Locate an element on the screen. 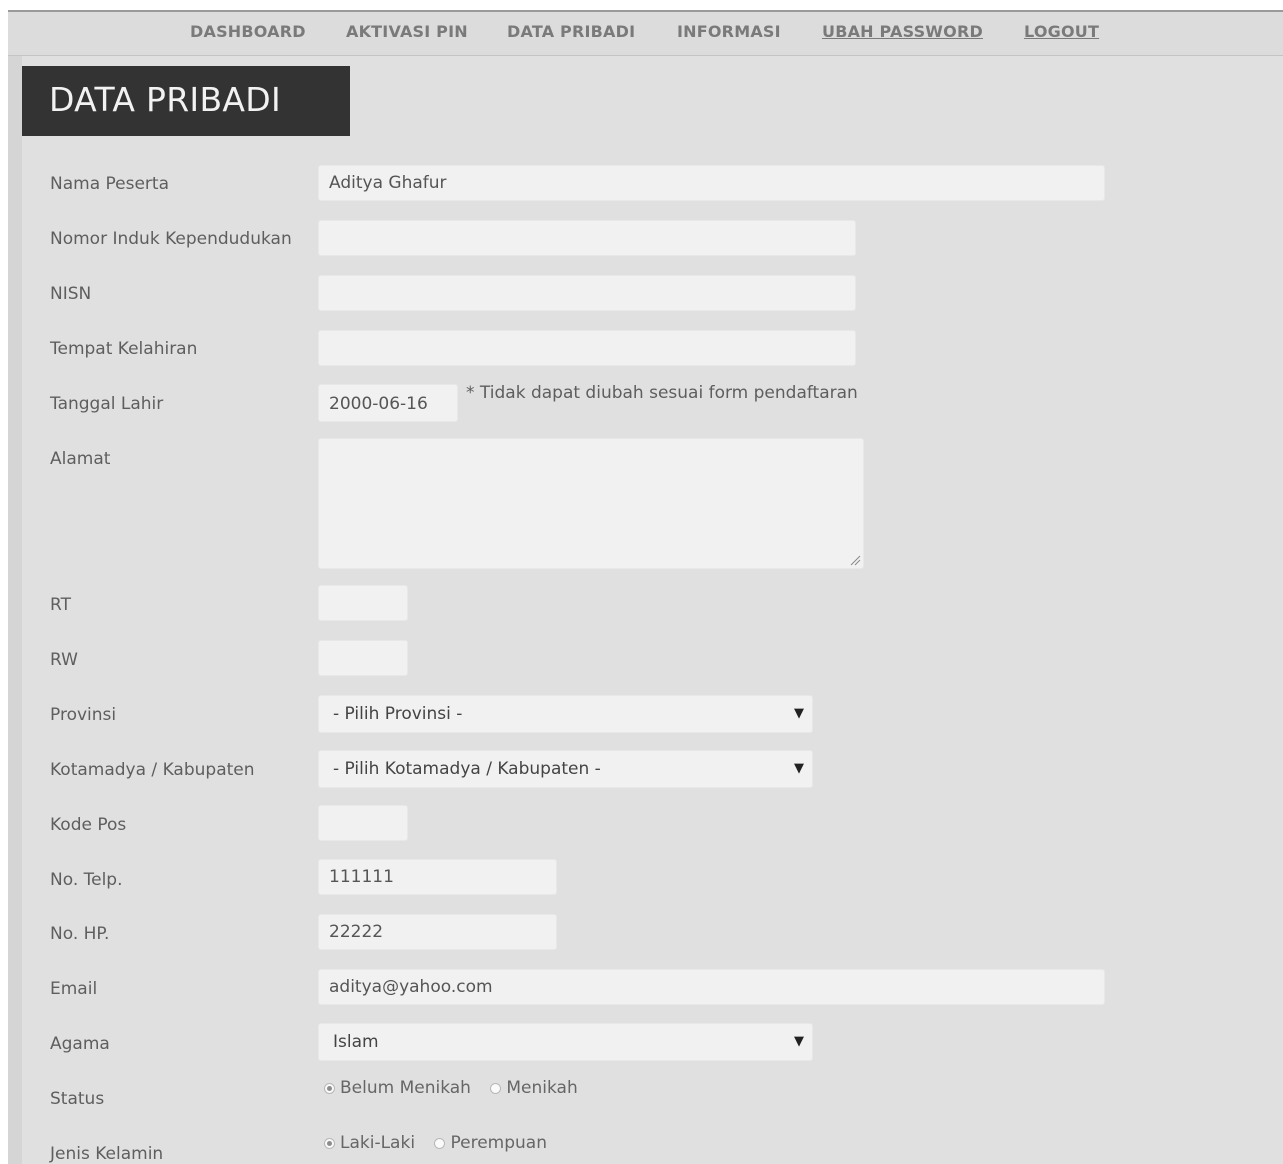 This screenshot has width=1283, height=1164. nav-informasi: INFORMASI is located at coordinates (729, 31).